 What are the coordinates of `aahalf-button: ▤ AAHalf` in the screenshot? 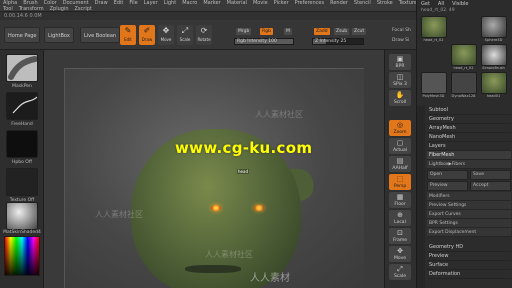 It's located at (400, 164).